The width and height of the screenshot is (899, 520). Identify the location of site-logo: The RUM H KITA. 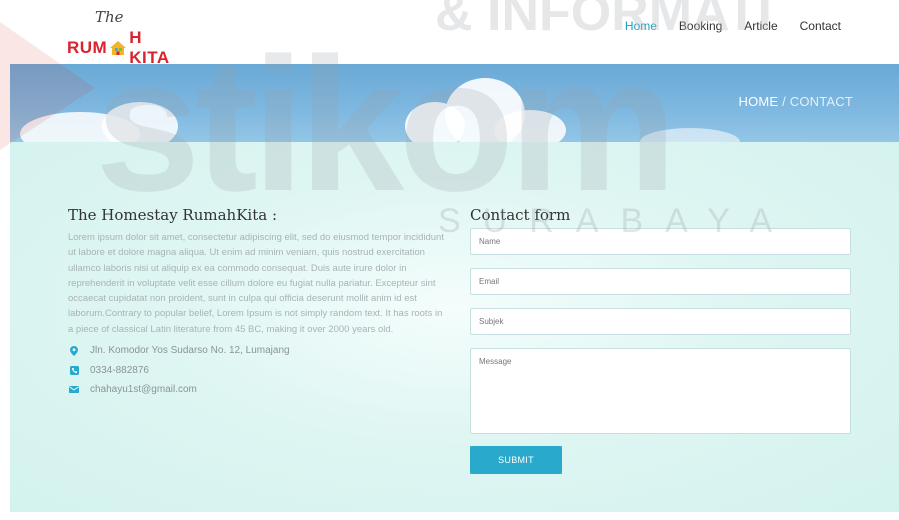
(127, 37).